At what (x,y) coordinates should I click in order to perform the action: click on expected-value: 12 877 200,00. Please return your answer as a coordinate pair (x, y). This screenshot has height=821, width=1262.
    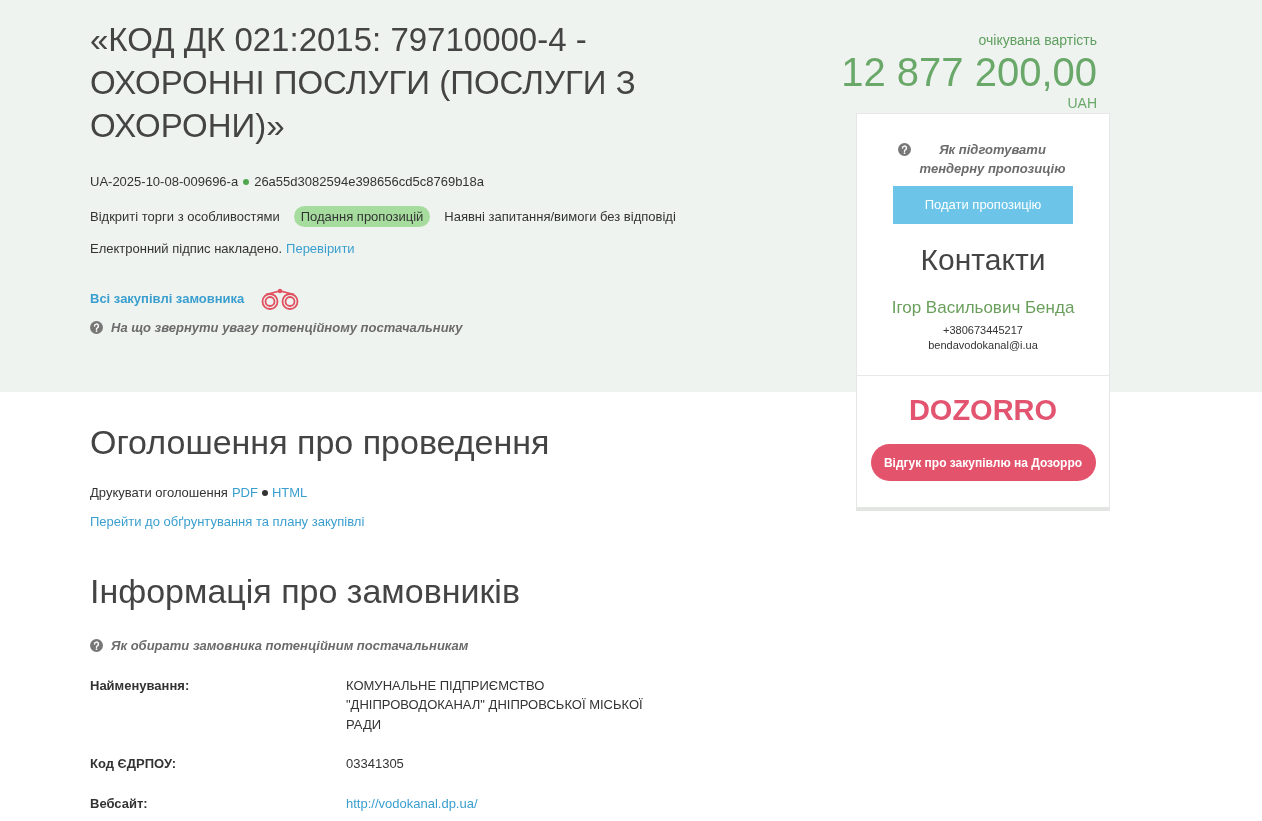
    Looking at the image, I should click on (969, 72).